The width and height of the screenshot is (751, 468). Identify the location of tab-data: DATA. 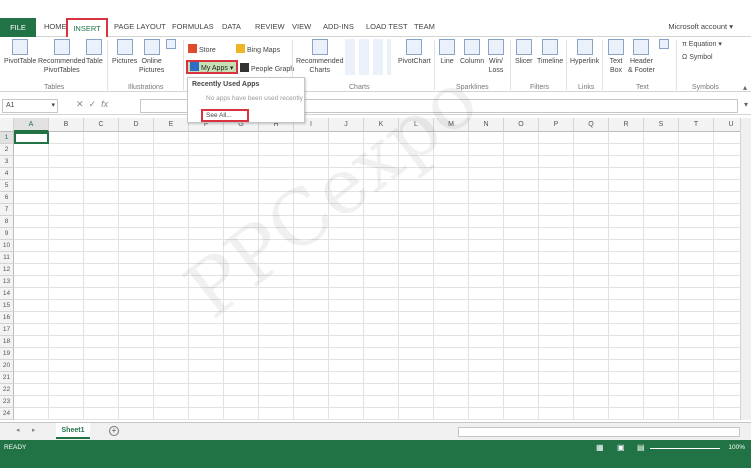
(231, 26).